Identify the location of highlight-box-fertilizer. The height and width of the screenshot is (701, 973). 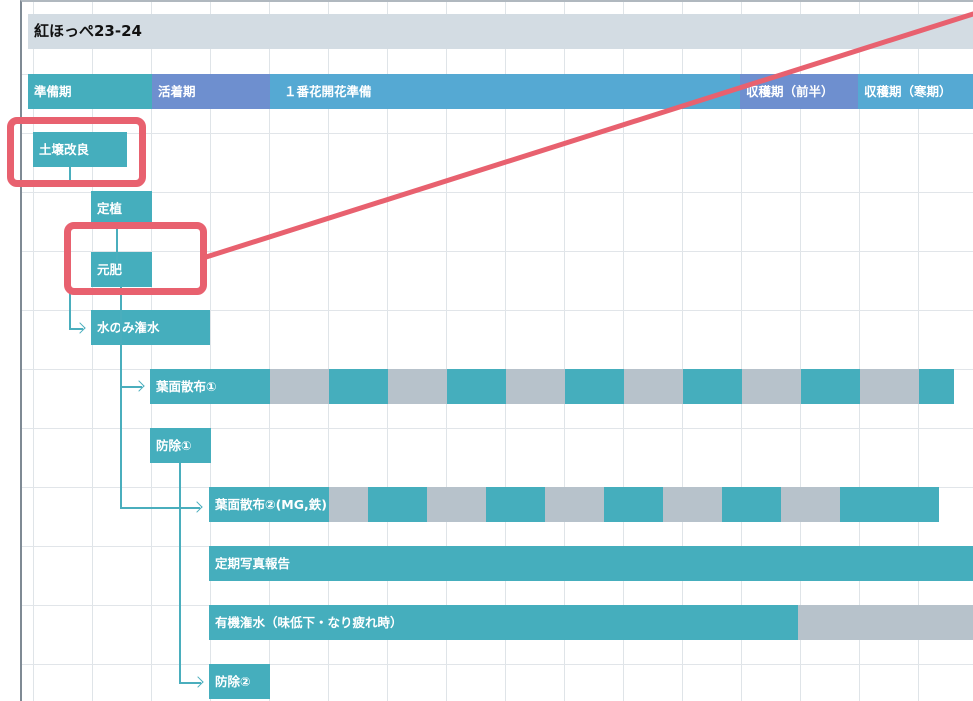
(135, 258).